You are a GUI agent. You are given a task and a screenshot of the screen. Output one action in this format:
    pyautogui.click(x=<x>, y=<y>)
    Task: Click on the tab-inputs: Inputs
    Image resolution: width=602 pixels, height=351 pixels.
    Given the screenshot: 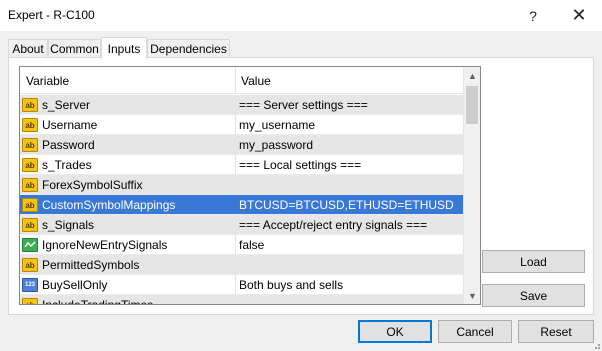 What is the action you would take?
    pyautogui.click(x=124, y=48)
    